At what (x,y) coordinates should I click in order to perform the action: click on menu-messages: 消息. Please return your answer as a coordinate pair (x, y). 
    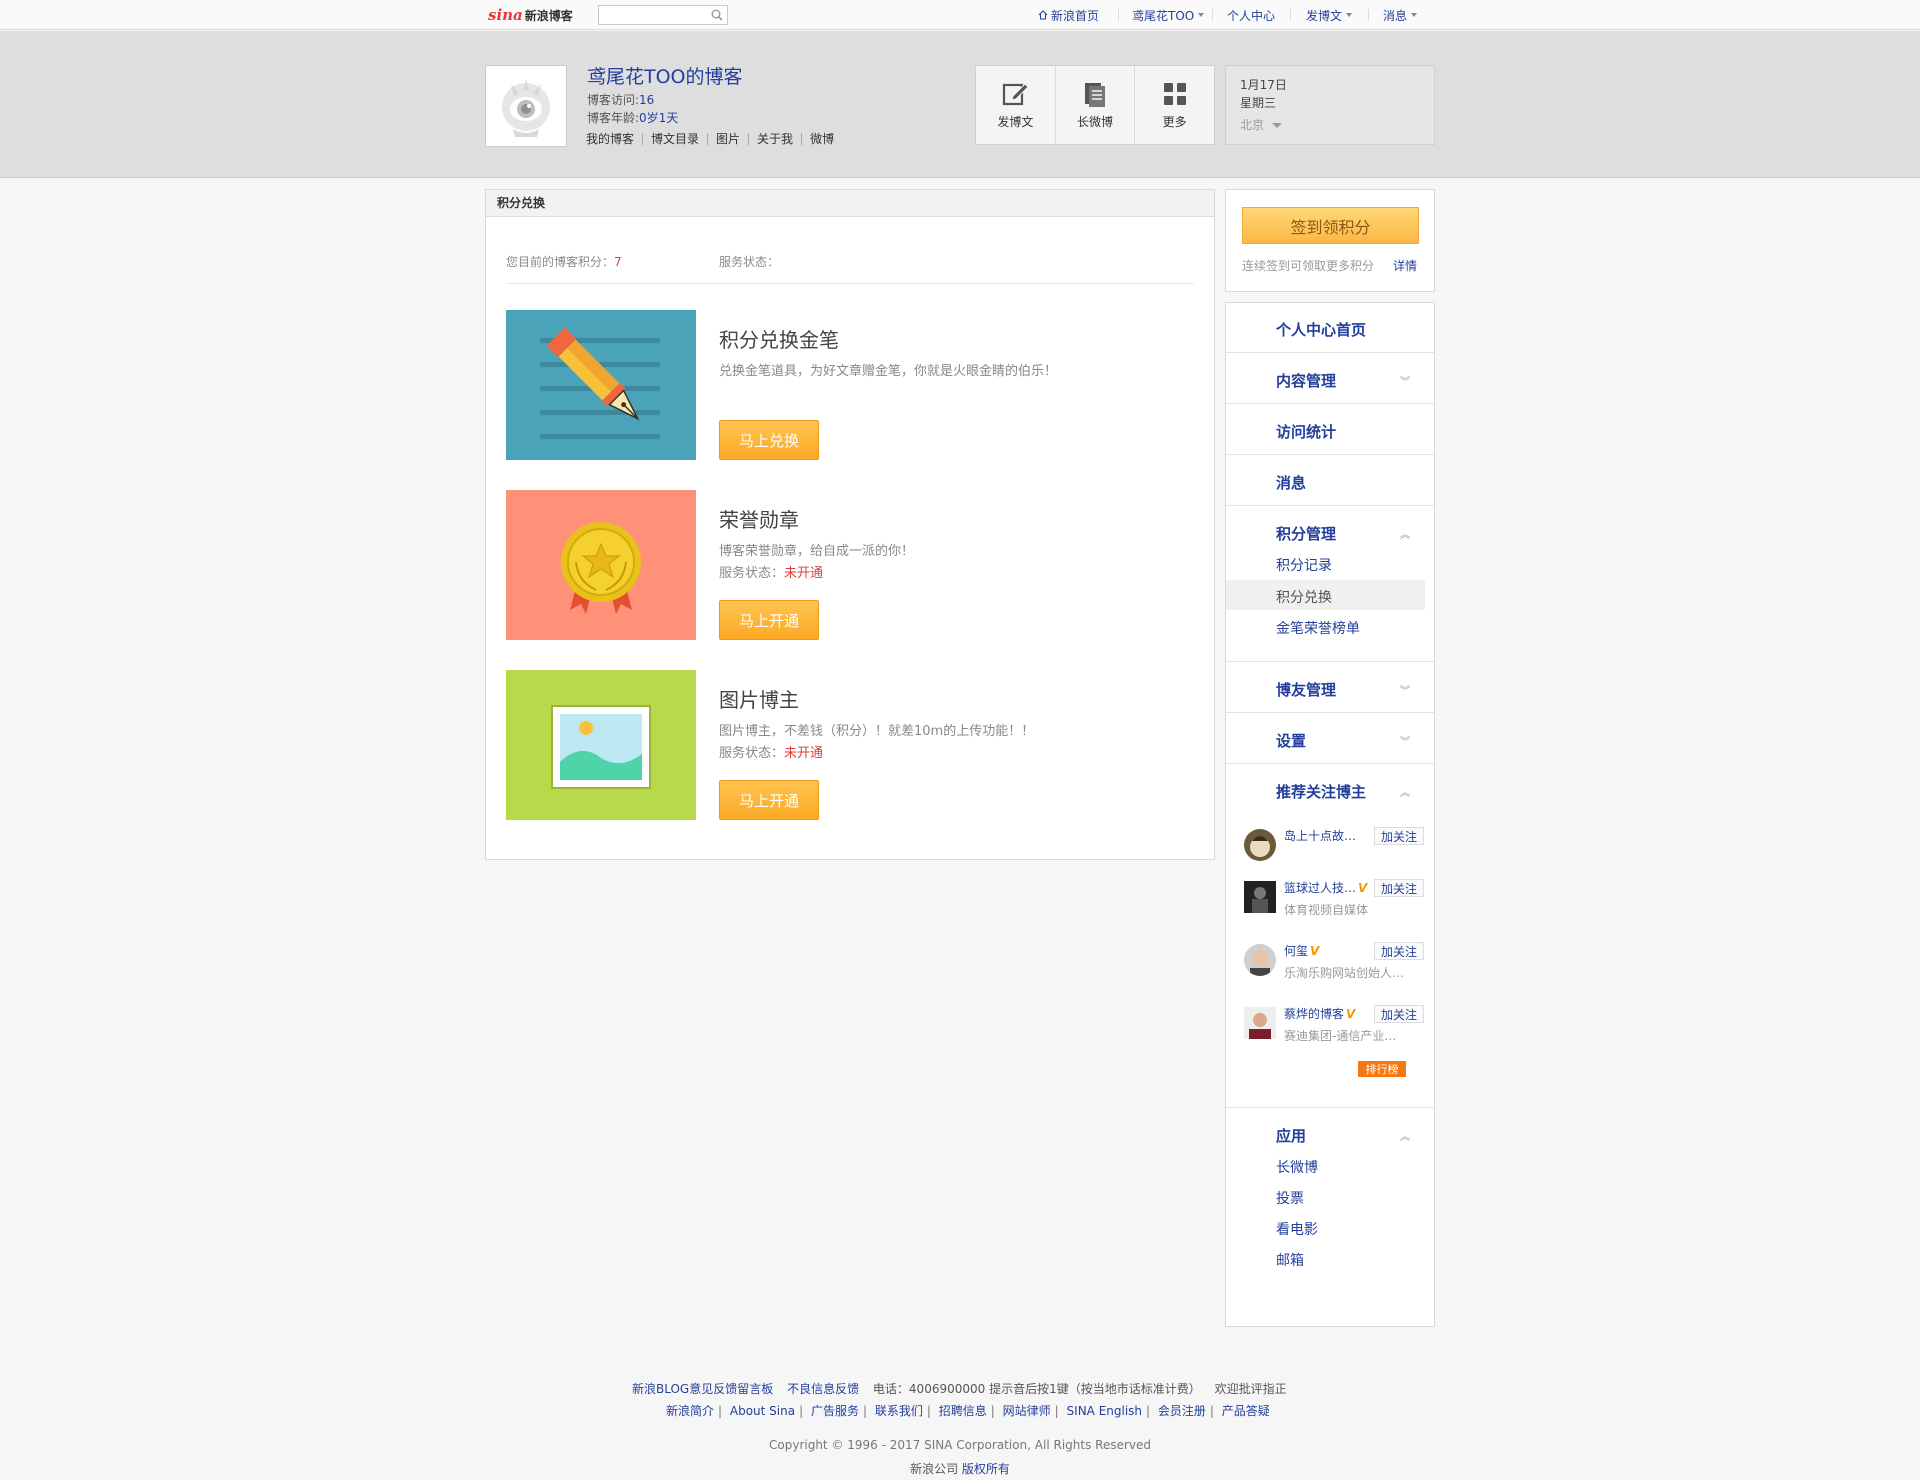
    Looking at the image, I should click on (1330, 481).